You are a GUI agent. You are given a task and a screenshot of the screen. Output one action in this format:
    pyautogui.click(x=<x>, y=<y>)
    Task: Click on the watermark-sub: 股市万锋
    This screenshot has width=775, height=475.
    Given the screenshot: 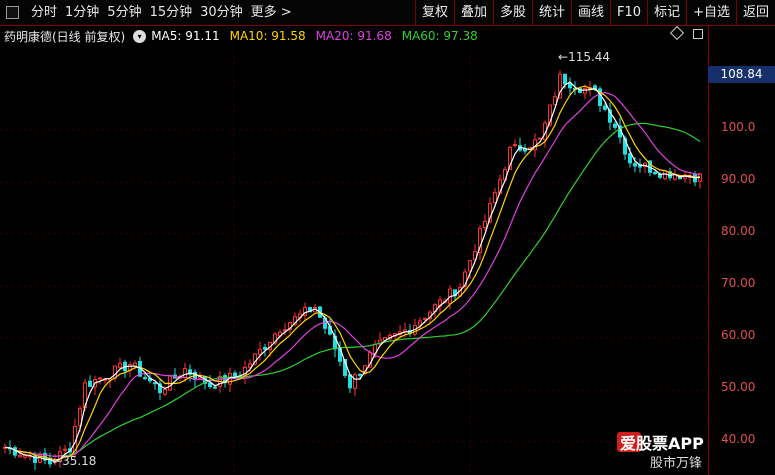 What is the action you would take?
    pyautogui.click(x=676, y=463)
    